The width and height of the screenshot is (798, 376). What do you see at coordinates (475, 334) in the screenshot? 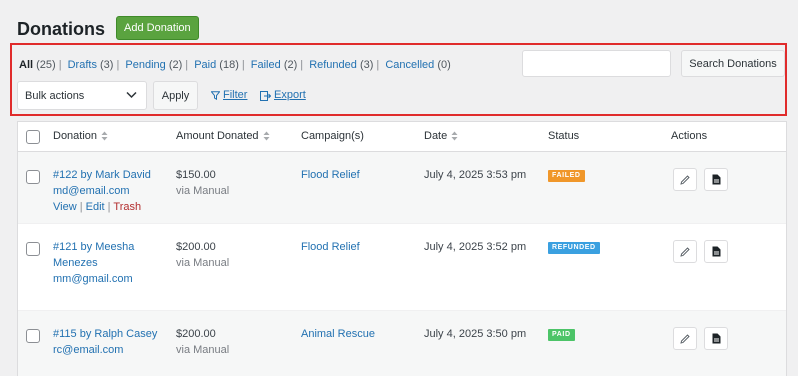
I see `date-value: July 4, 2025 3:50 pm` at bounding box center [475, 334].